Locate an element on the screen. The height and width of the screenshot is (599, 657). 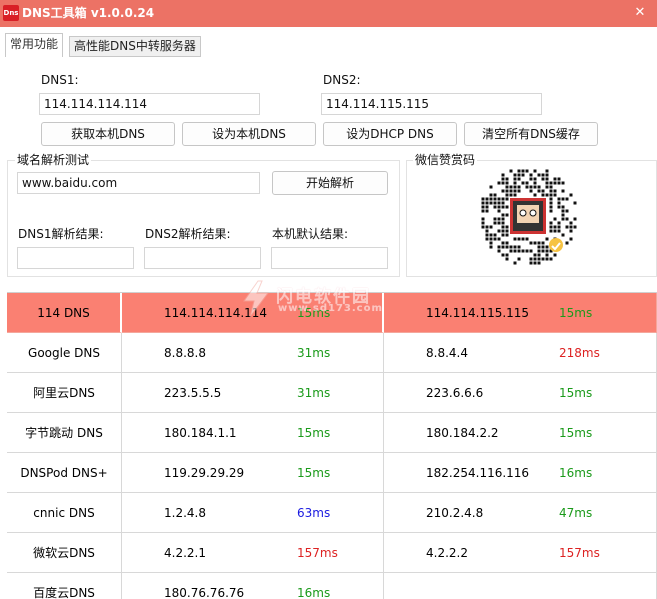
primary-ip: 180.76.76.76 is located at coordinates (253, 586).